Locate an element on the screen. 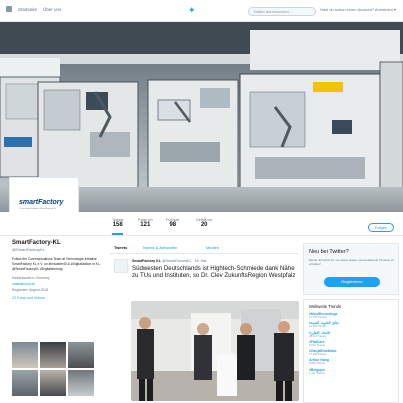 The image size is (403, 403). profile-name: SmartFactory-KL is located at coordinates (60, 243).